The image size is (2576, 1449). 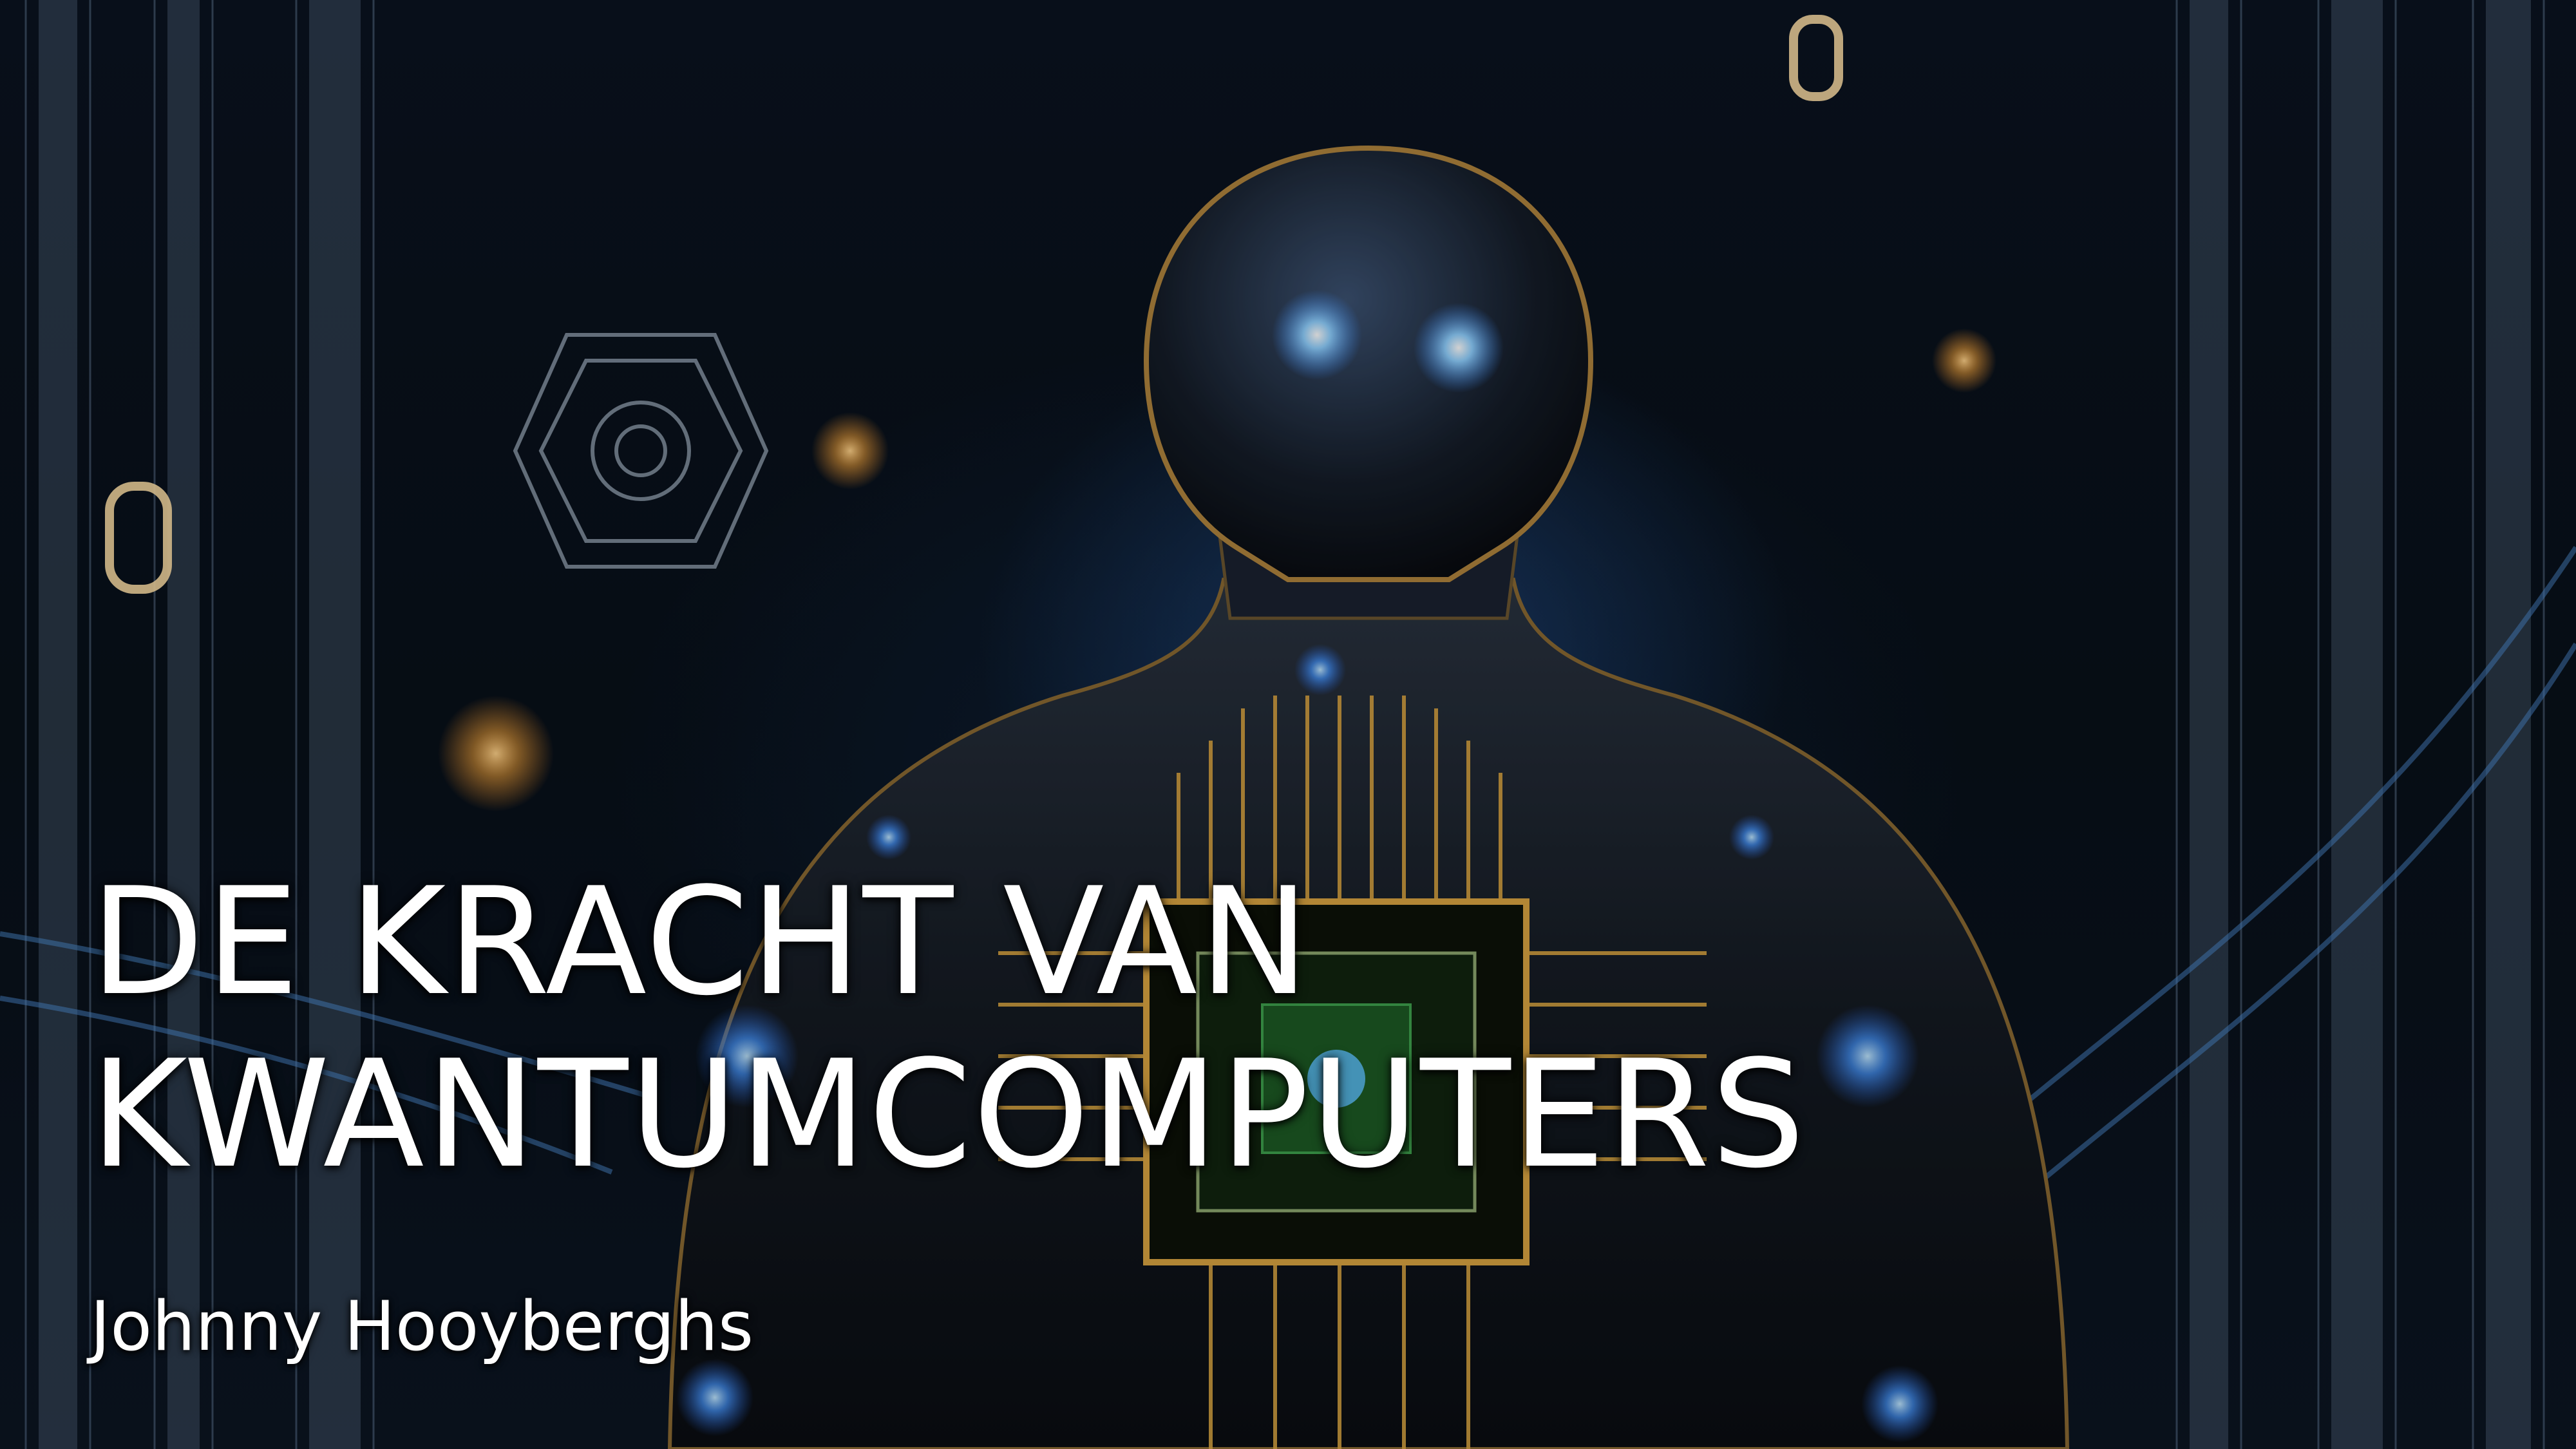 I want to click on slide-title-line-2: KWANTUMCOMPUTERS, so click(x=948, y=1115).